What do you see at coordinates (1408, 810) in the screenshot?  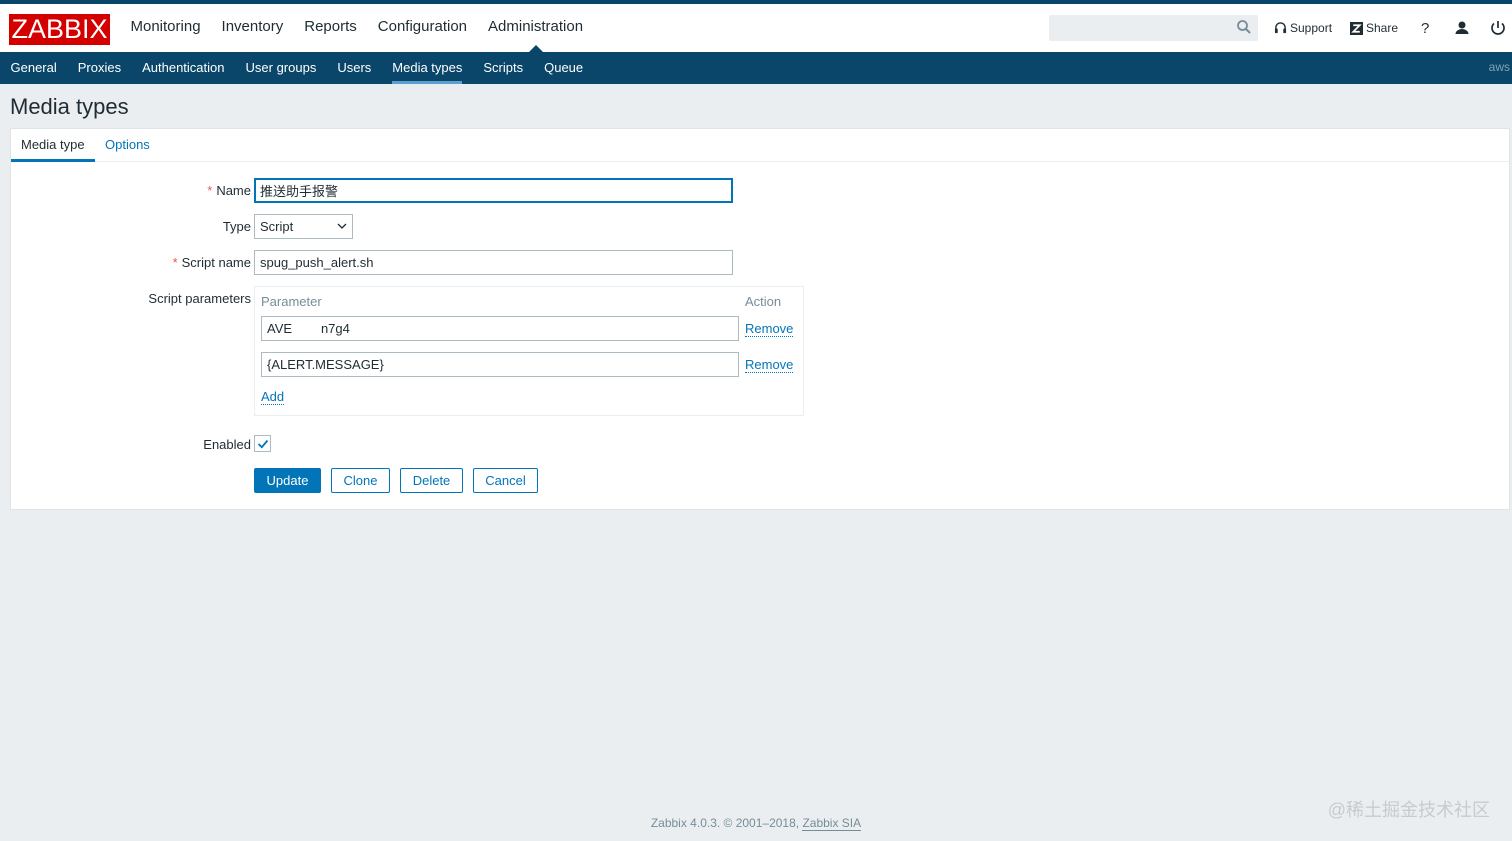 I see `watermark-text: @稀土掘金技术社区` at bounding box center [1408, 810].